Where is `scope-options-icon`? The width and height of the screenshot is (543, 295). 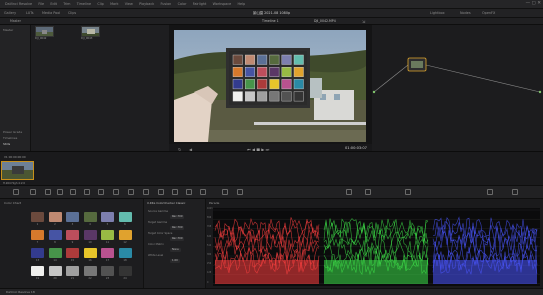 scope-options-icon is located at coordinates (515, 192).